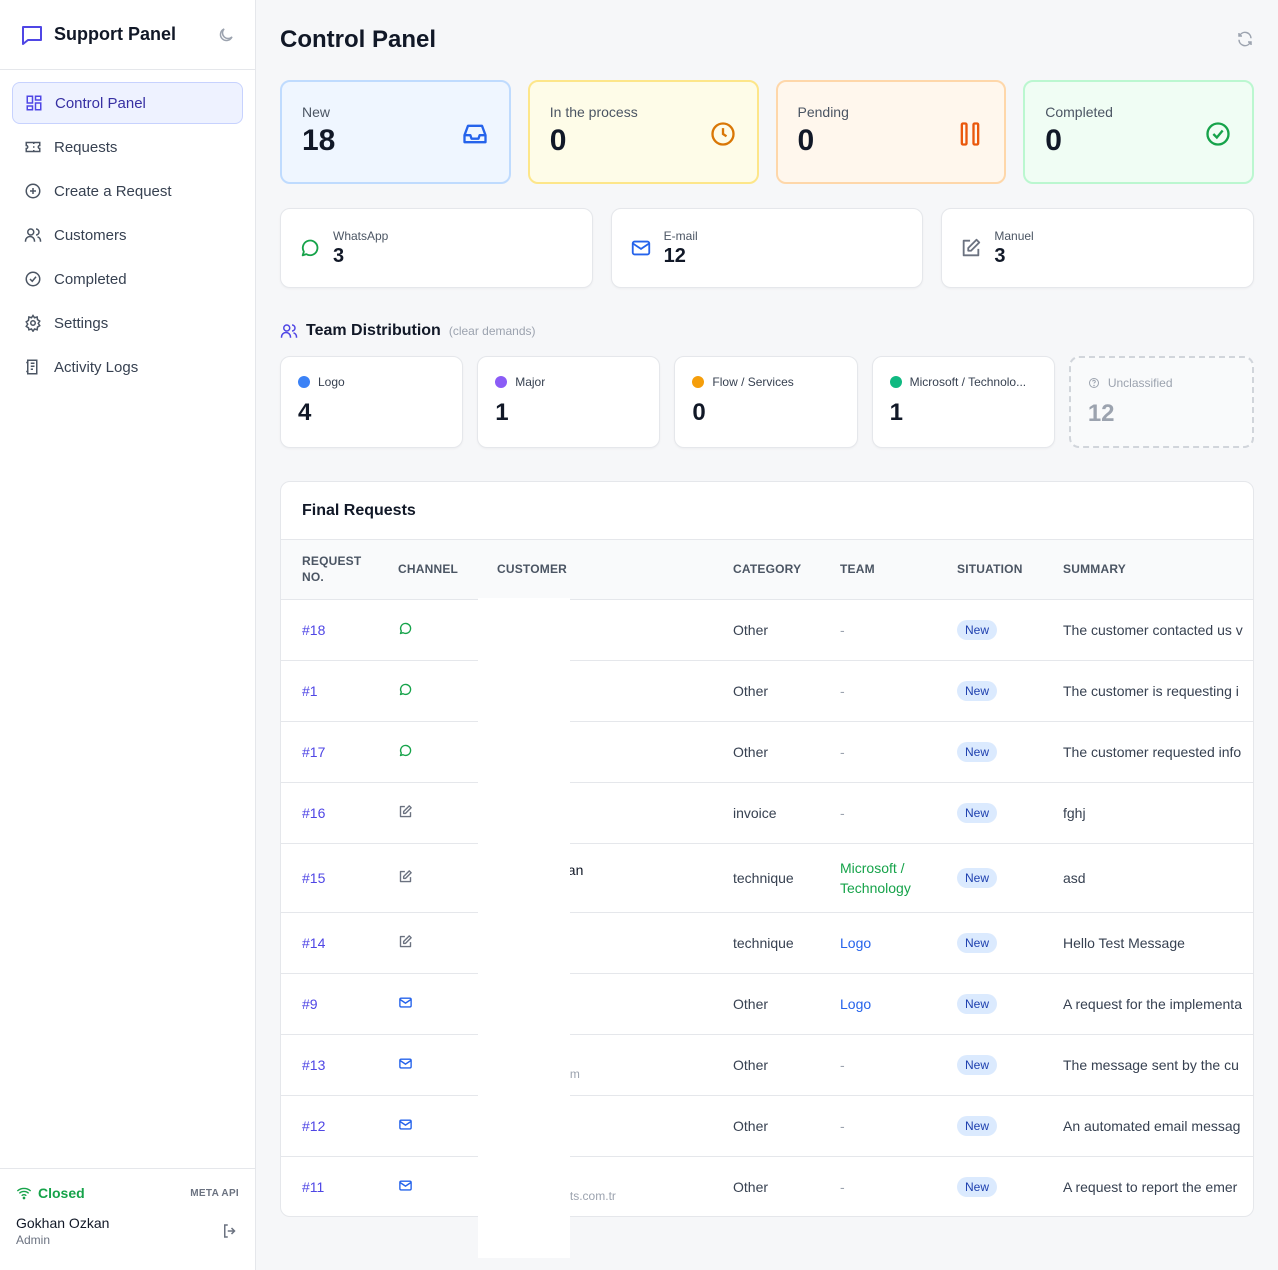 The width and height of the screenshot is (1278, 1270). Describe the element at coordinates (316, 112) in the screenshot. I see `stat-label: New` at that location.